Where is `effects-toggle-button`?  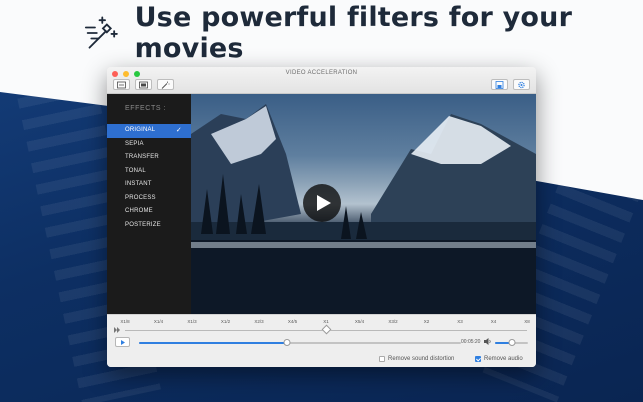 effects-toggle-button is located at coordinates (165, 84).